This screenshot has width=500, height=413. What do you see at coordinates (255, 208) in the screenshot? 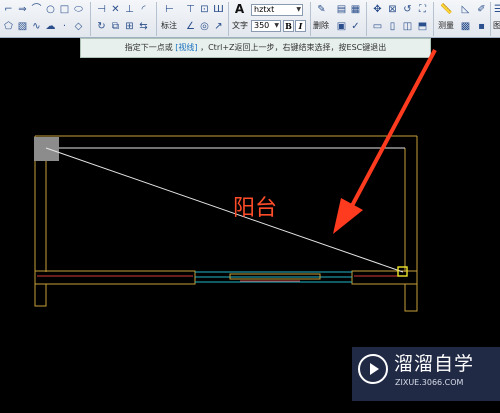
I see `room-label: 阳台` at bounding box center [255, 208].